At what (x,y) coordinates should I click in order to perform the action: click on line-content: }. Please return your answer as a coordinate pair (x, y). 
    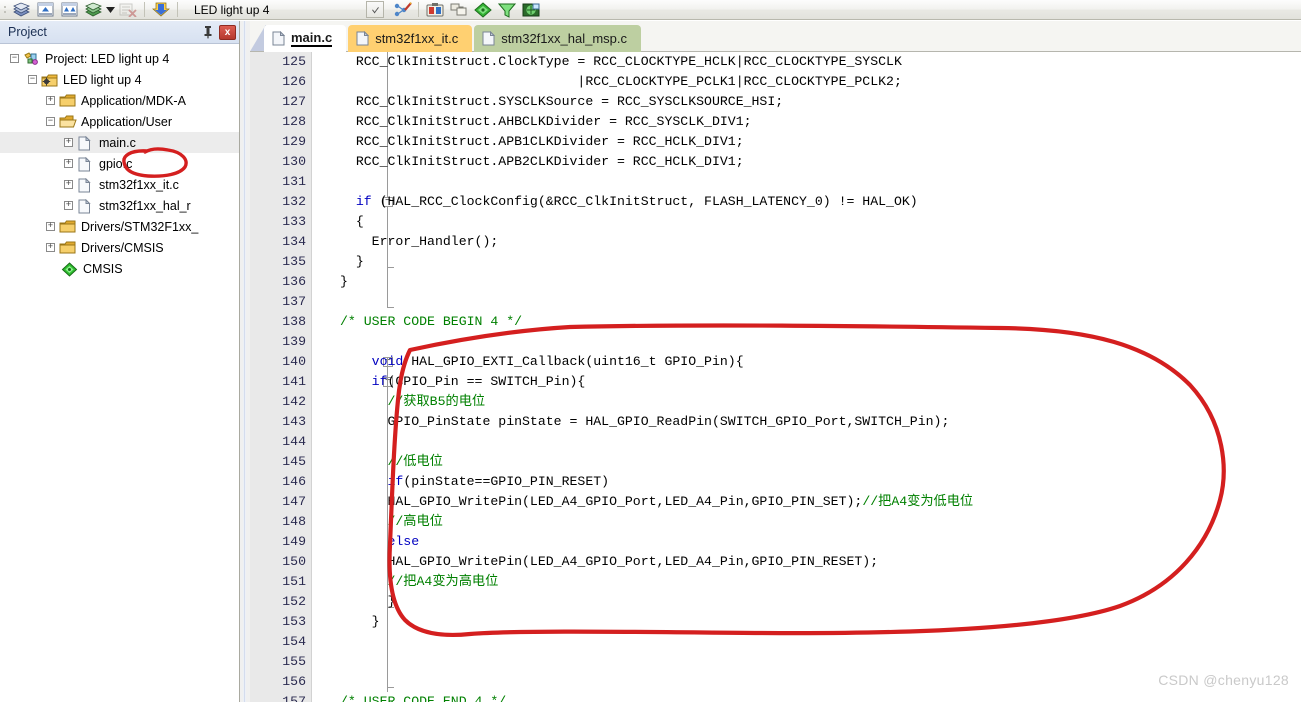
    Looking at the image, I should click on (344, 282).